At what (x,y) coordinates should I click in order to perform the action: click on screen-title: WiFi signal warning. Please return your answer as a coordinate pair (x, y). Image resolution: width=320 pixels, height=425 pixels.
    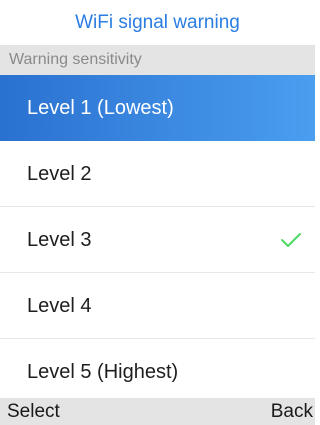
    Looking at the image, I should click on (157, 22).